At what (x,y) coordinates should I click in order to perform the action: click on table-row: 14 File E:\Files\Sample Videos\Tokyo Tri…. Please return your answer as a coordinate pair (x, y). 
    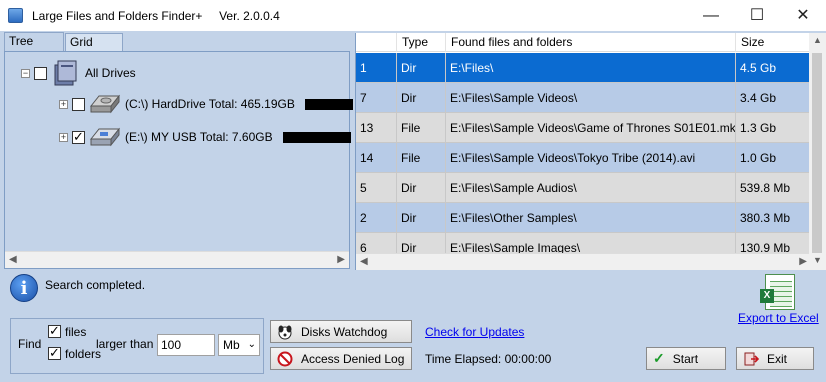
    Looking at the image, I should click on (583, 158).